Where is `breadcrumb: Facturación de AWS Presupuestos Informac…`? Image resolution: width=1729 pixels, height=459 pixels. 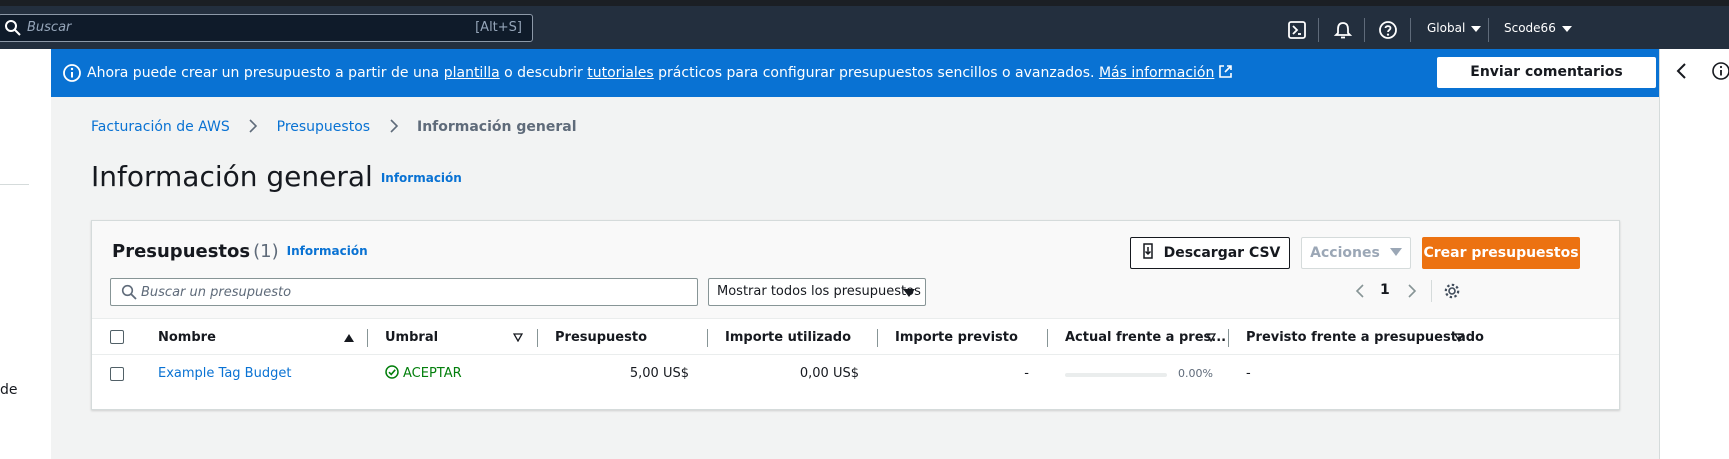
breadcrumb: Facturación de AWS Presupuestos Informac… is located at coordinates (334, 127).